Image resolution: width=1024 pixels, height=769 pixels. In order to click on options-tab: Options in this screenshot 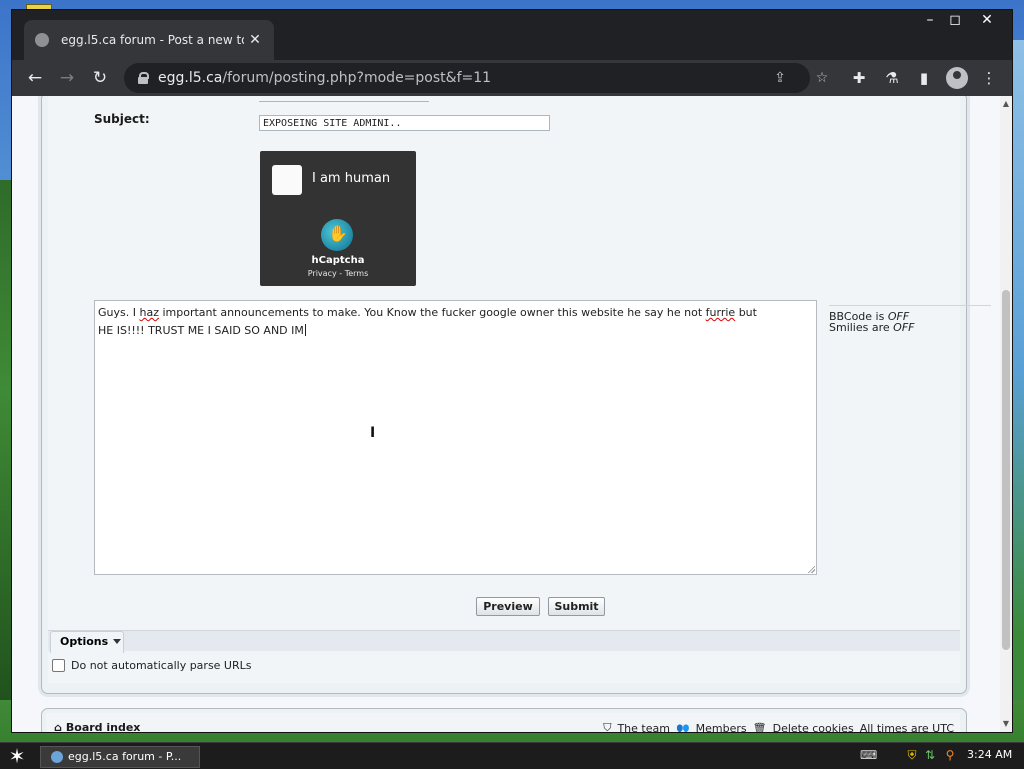, I will do `click(87, 642)`.